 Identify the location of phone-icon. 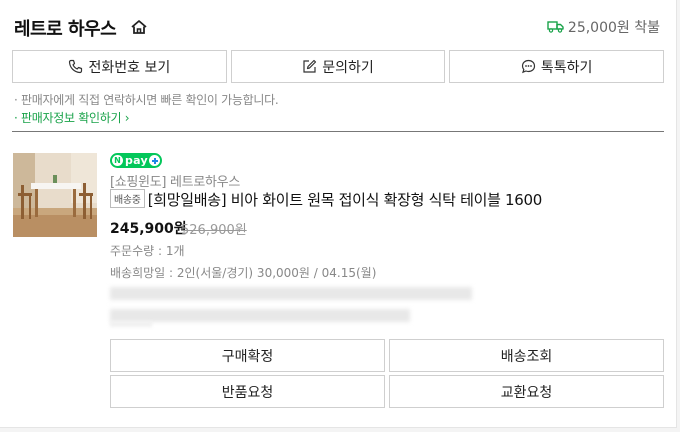
(76, 66).